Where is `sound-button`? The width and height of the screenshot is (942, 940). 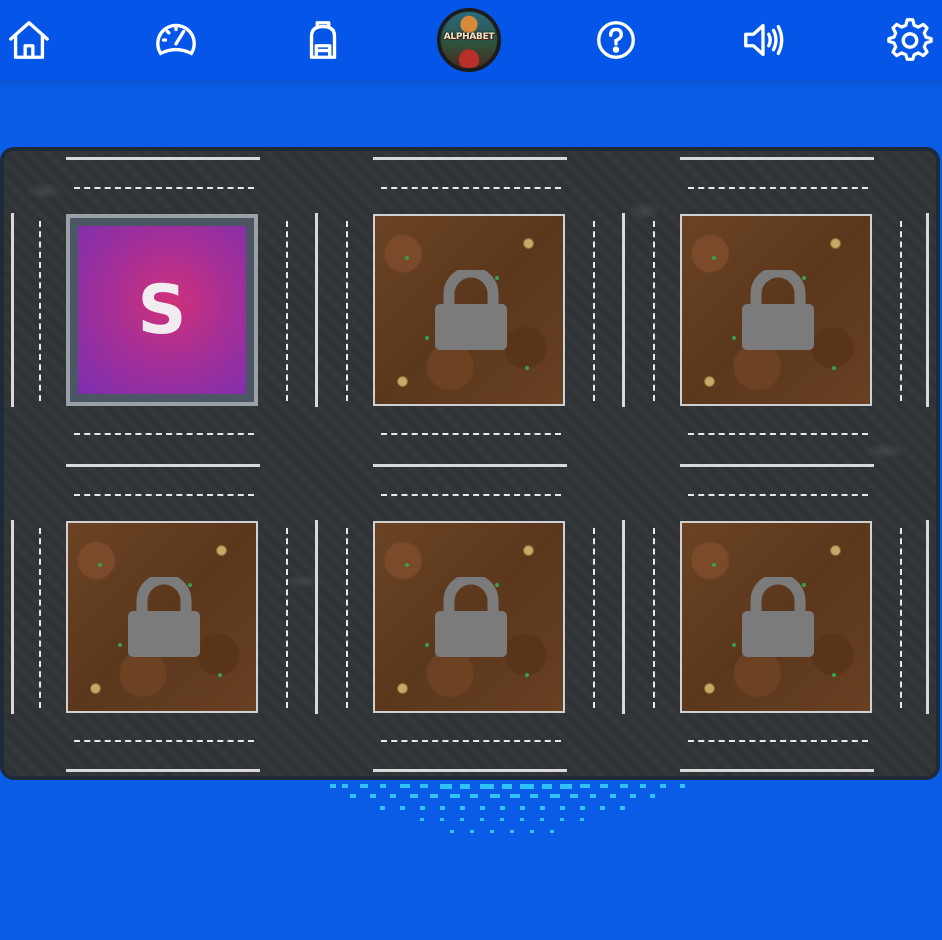
sound-button is located at coordinates (763, 40).